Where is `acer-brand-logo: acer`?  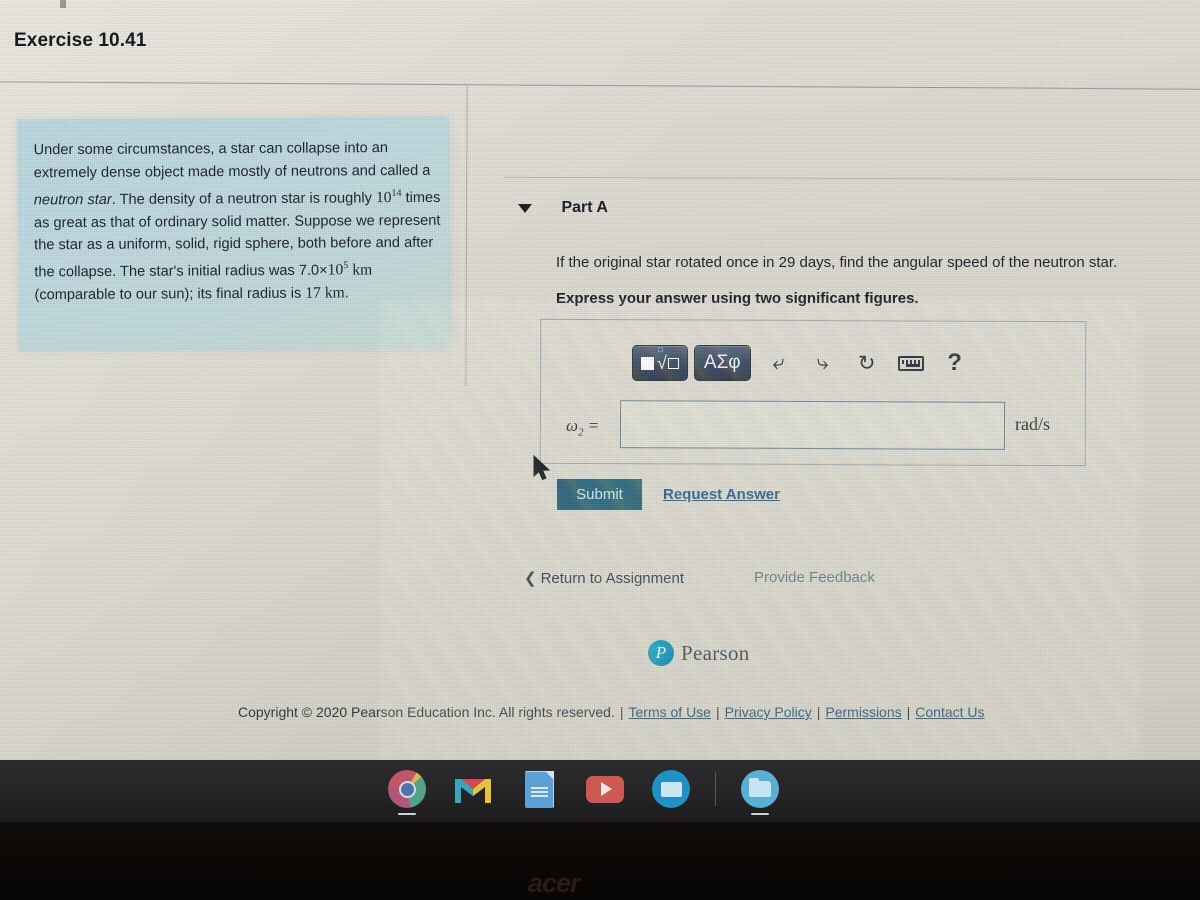 acer-brand-logo: acer is located at coordinates (554, 883).